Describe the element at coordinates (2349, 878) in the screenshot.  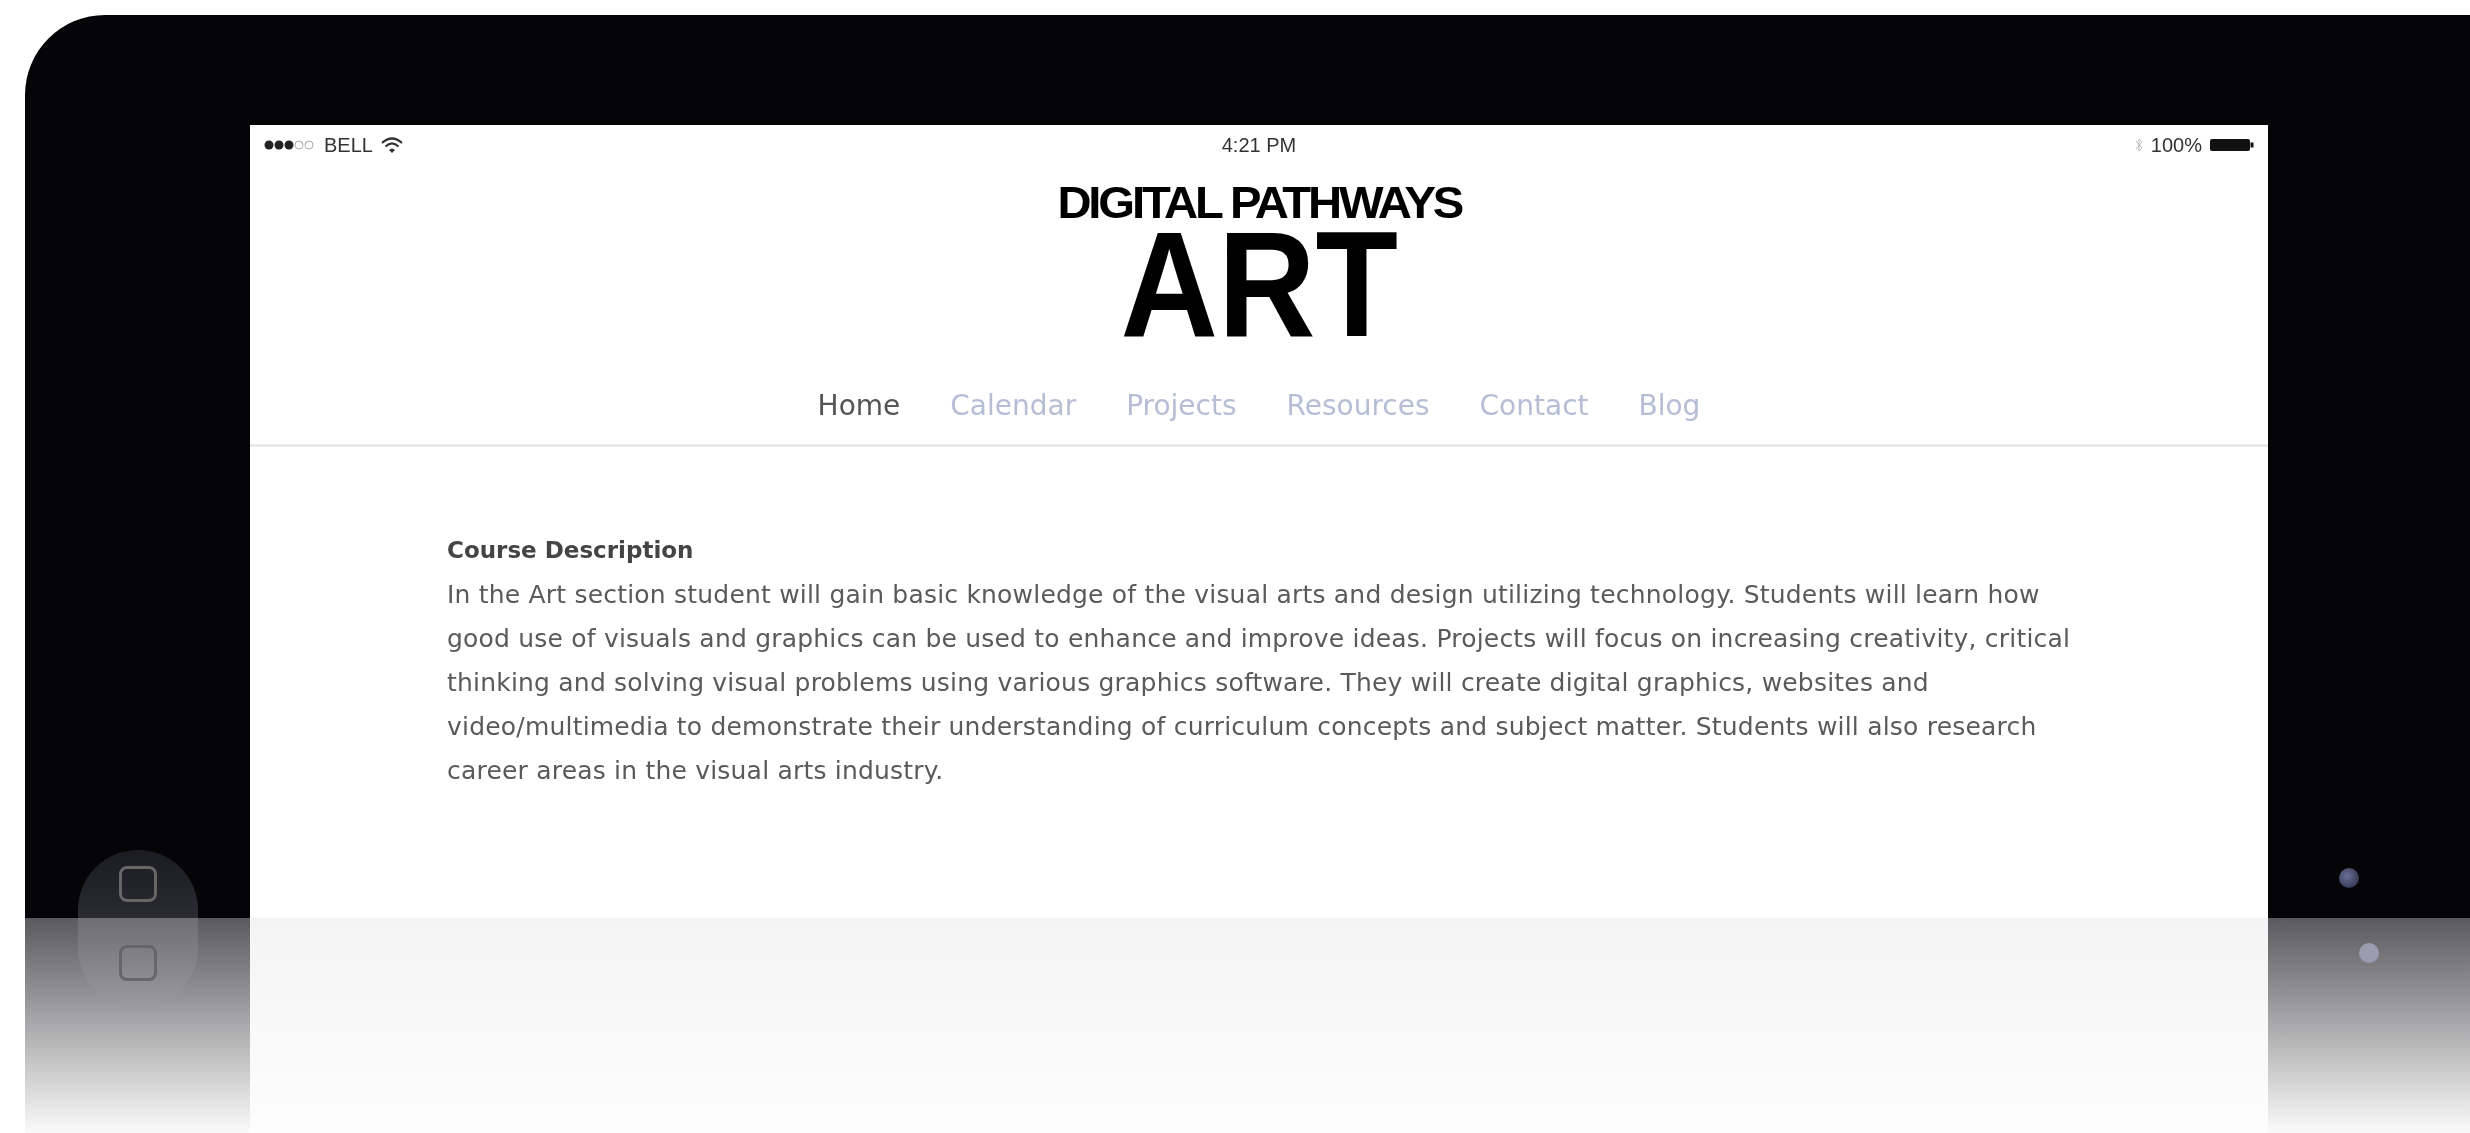
I see `camera-icon` at that location.